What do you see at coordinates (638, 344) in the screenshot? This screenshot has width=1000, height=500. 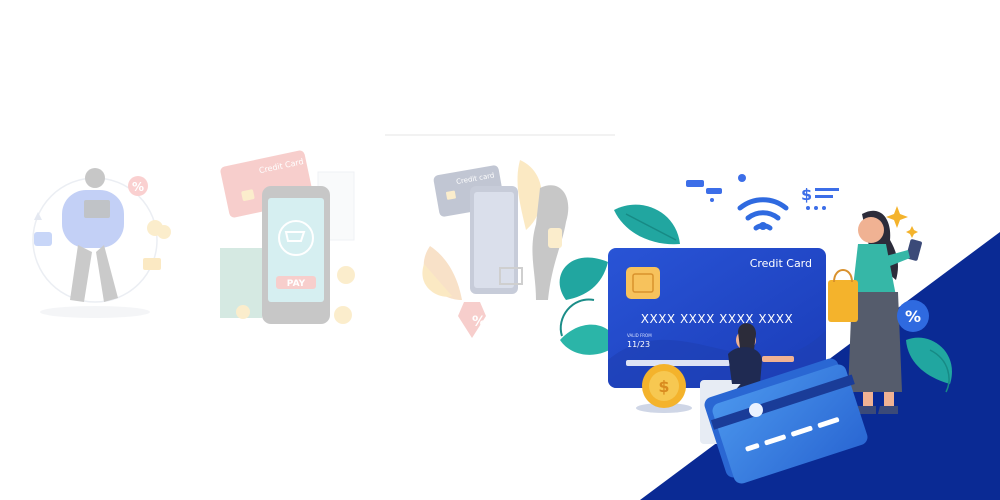 I see `hero-card-expiry: 11/23` at bounding box center [638, 344].